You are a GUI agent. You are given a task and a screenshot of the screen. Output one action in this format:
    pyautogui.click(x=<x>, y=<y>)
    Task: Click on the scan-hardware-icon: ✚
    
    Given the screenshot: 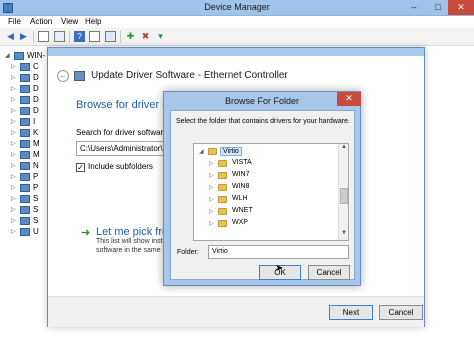 What is the action you would take?
    pyautogui.click(x=130, y=36)
    